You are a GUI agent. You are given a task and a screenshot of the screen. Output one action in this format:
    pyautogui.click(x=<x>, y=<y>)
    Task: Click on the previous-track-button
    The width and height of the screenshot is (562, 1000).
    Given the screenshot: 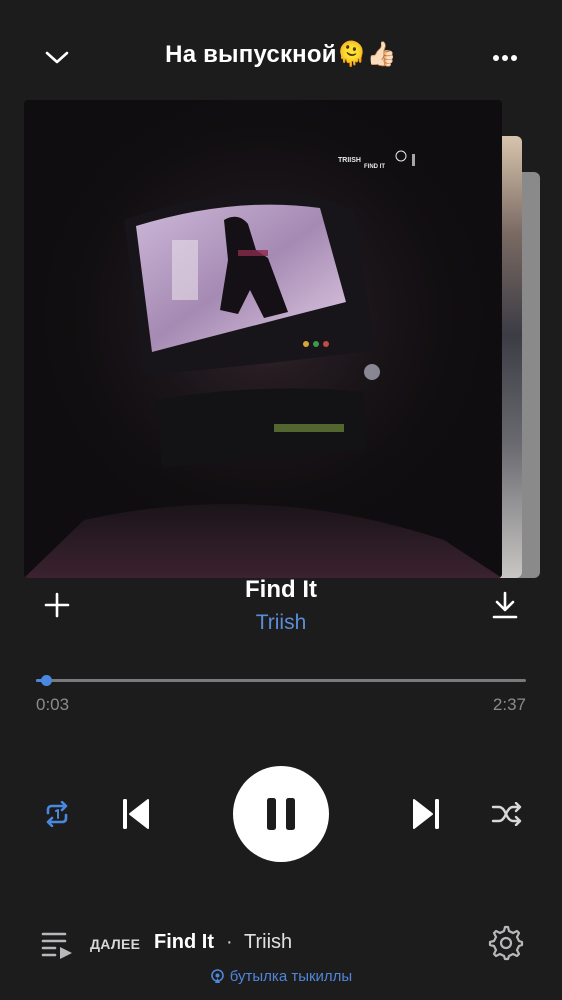 What is the action you would take?
    pyautogui.click(x=136, y=814)
    